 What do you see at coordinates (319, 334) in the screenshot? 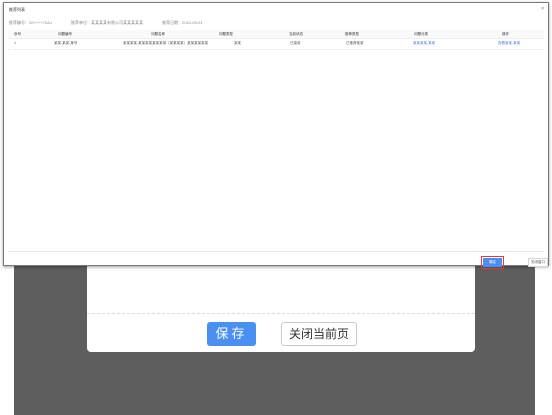
I see `close-page-button: 关闭当前页` at bounding box center [319, 334].